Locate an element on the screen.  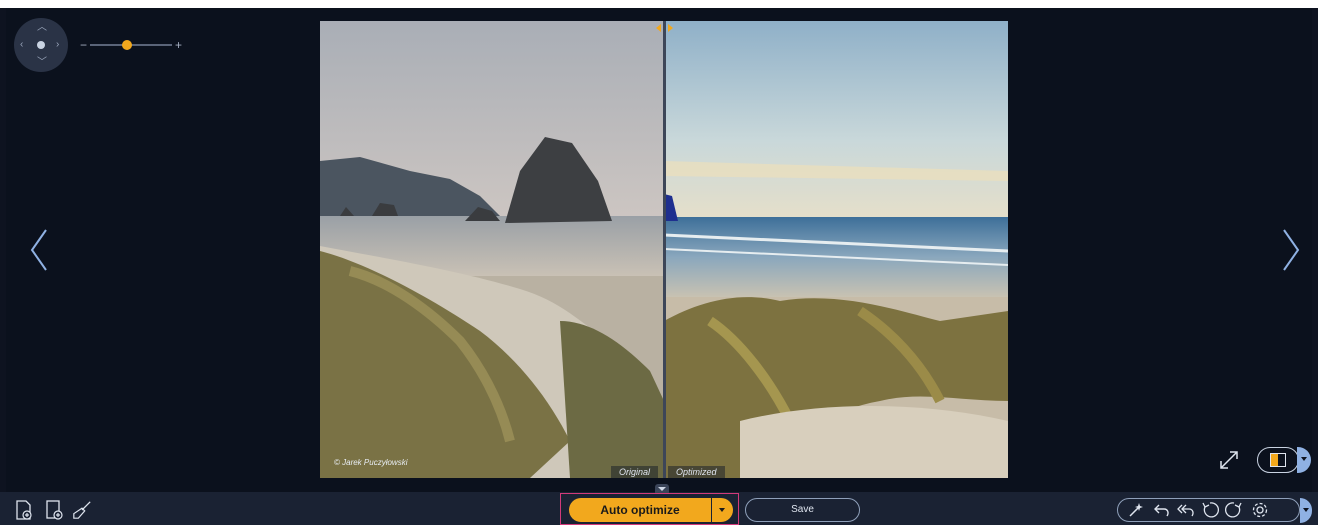
original-label: Original is located at coordinates (635, 472).